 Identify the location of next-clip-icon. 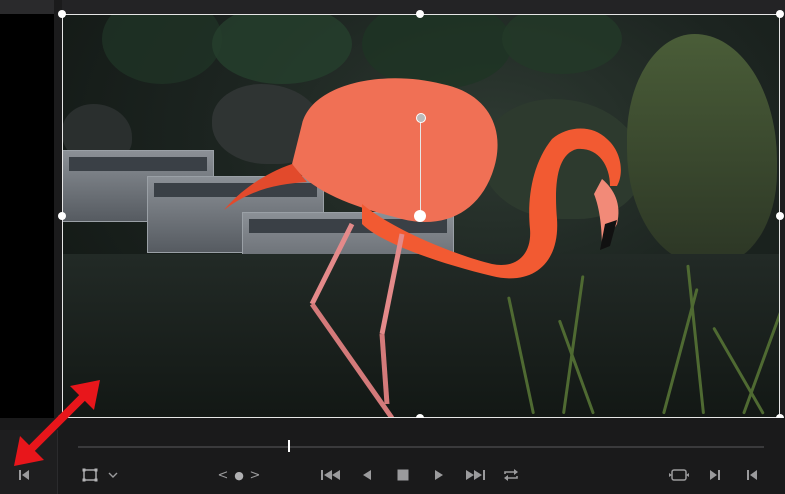
(715, 475).